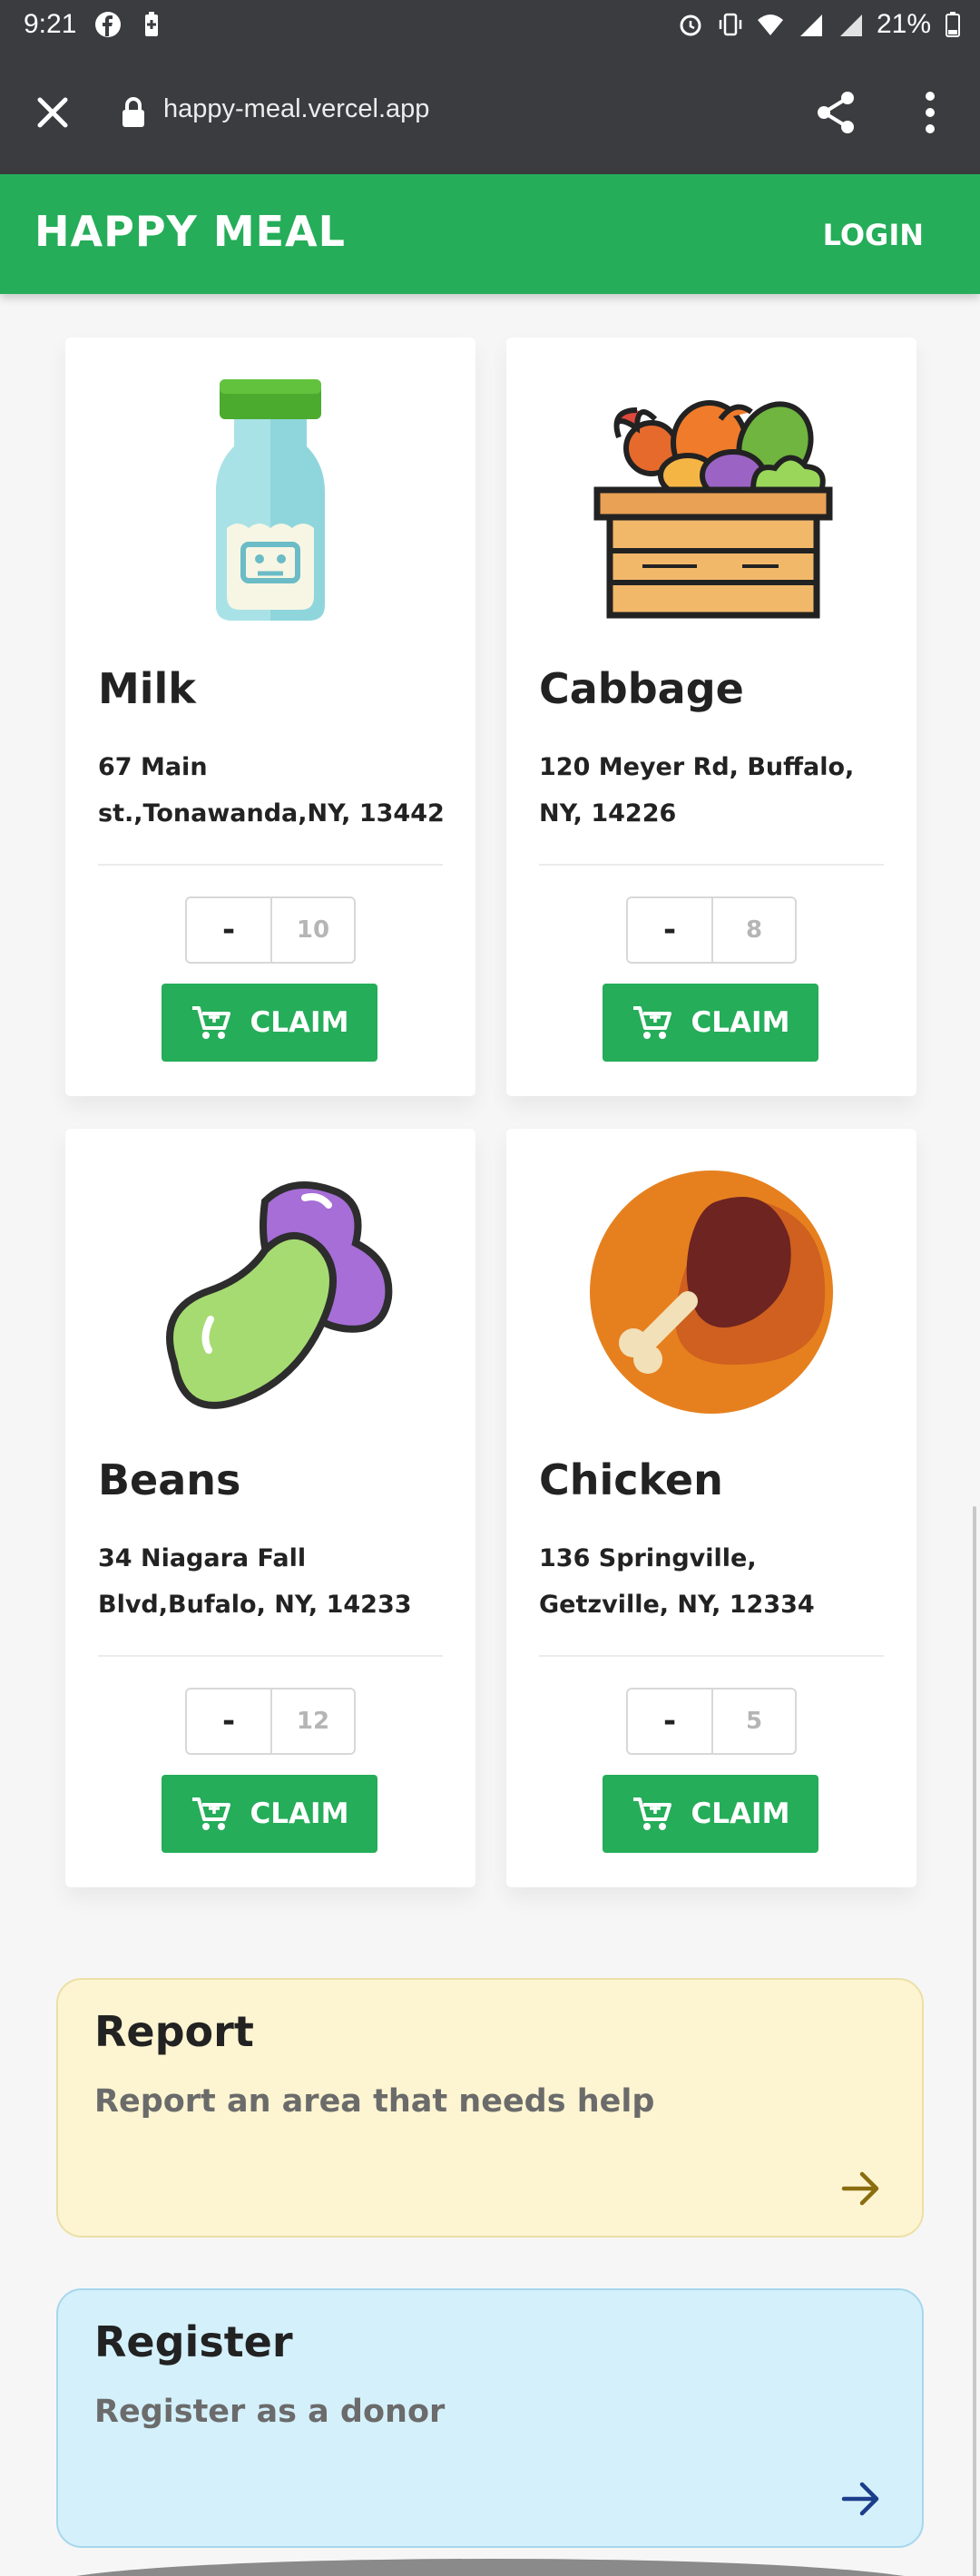 This screenshot has width=980, height=2576. What do you see at coordinates (313, 930) in the screenshot?
I see `quantity-value: 10` at bounding box center [313, 930].